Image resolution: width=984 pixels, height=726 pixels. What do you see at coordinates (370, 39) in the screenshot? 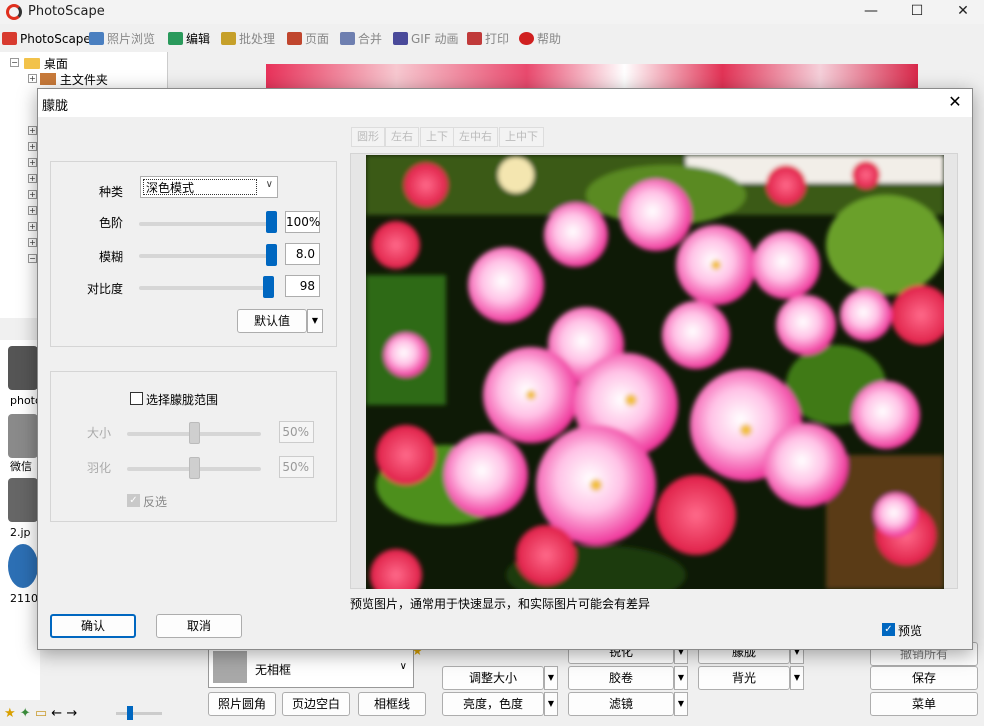
I see `tab-label: 合并` at bounding box center [370, 39].